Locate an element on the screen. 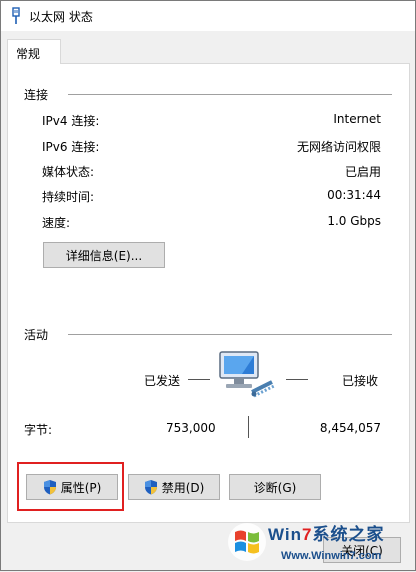  received-label: 已接收 is located at coordinates (360, 381).